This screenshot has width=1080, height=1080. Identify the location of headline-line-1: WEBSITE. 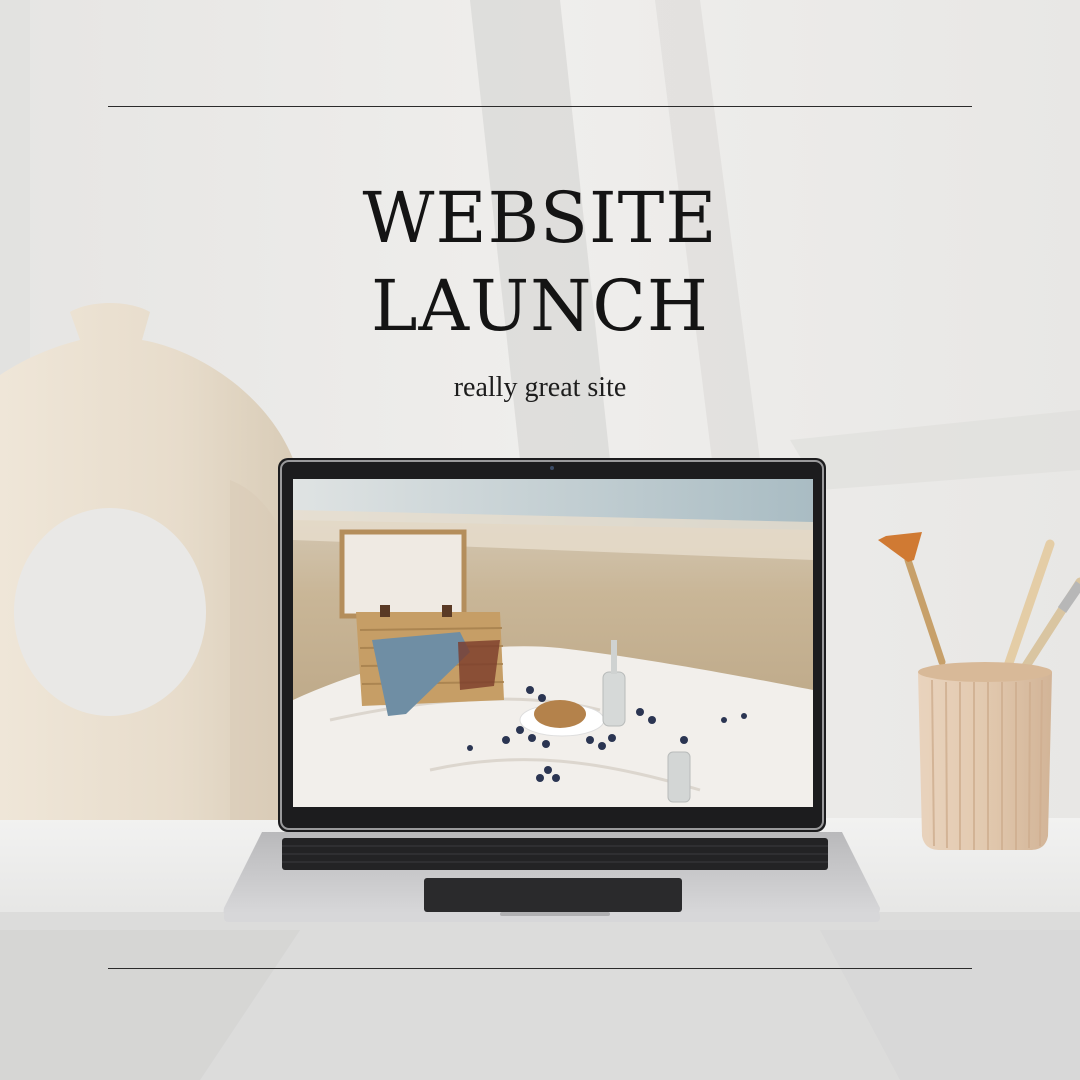
(540, 218).